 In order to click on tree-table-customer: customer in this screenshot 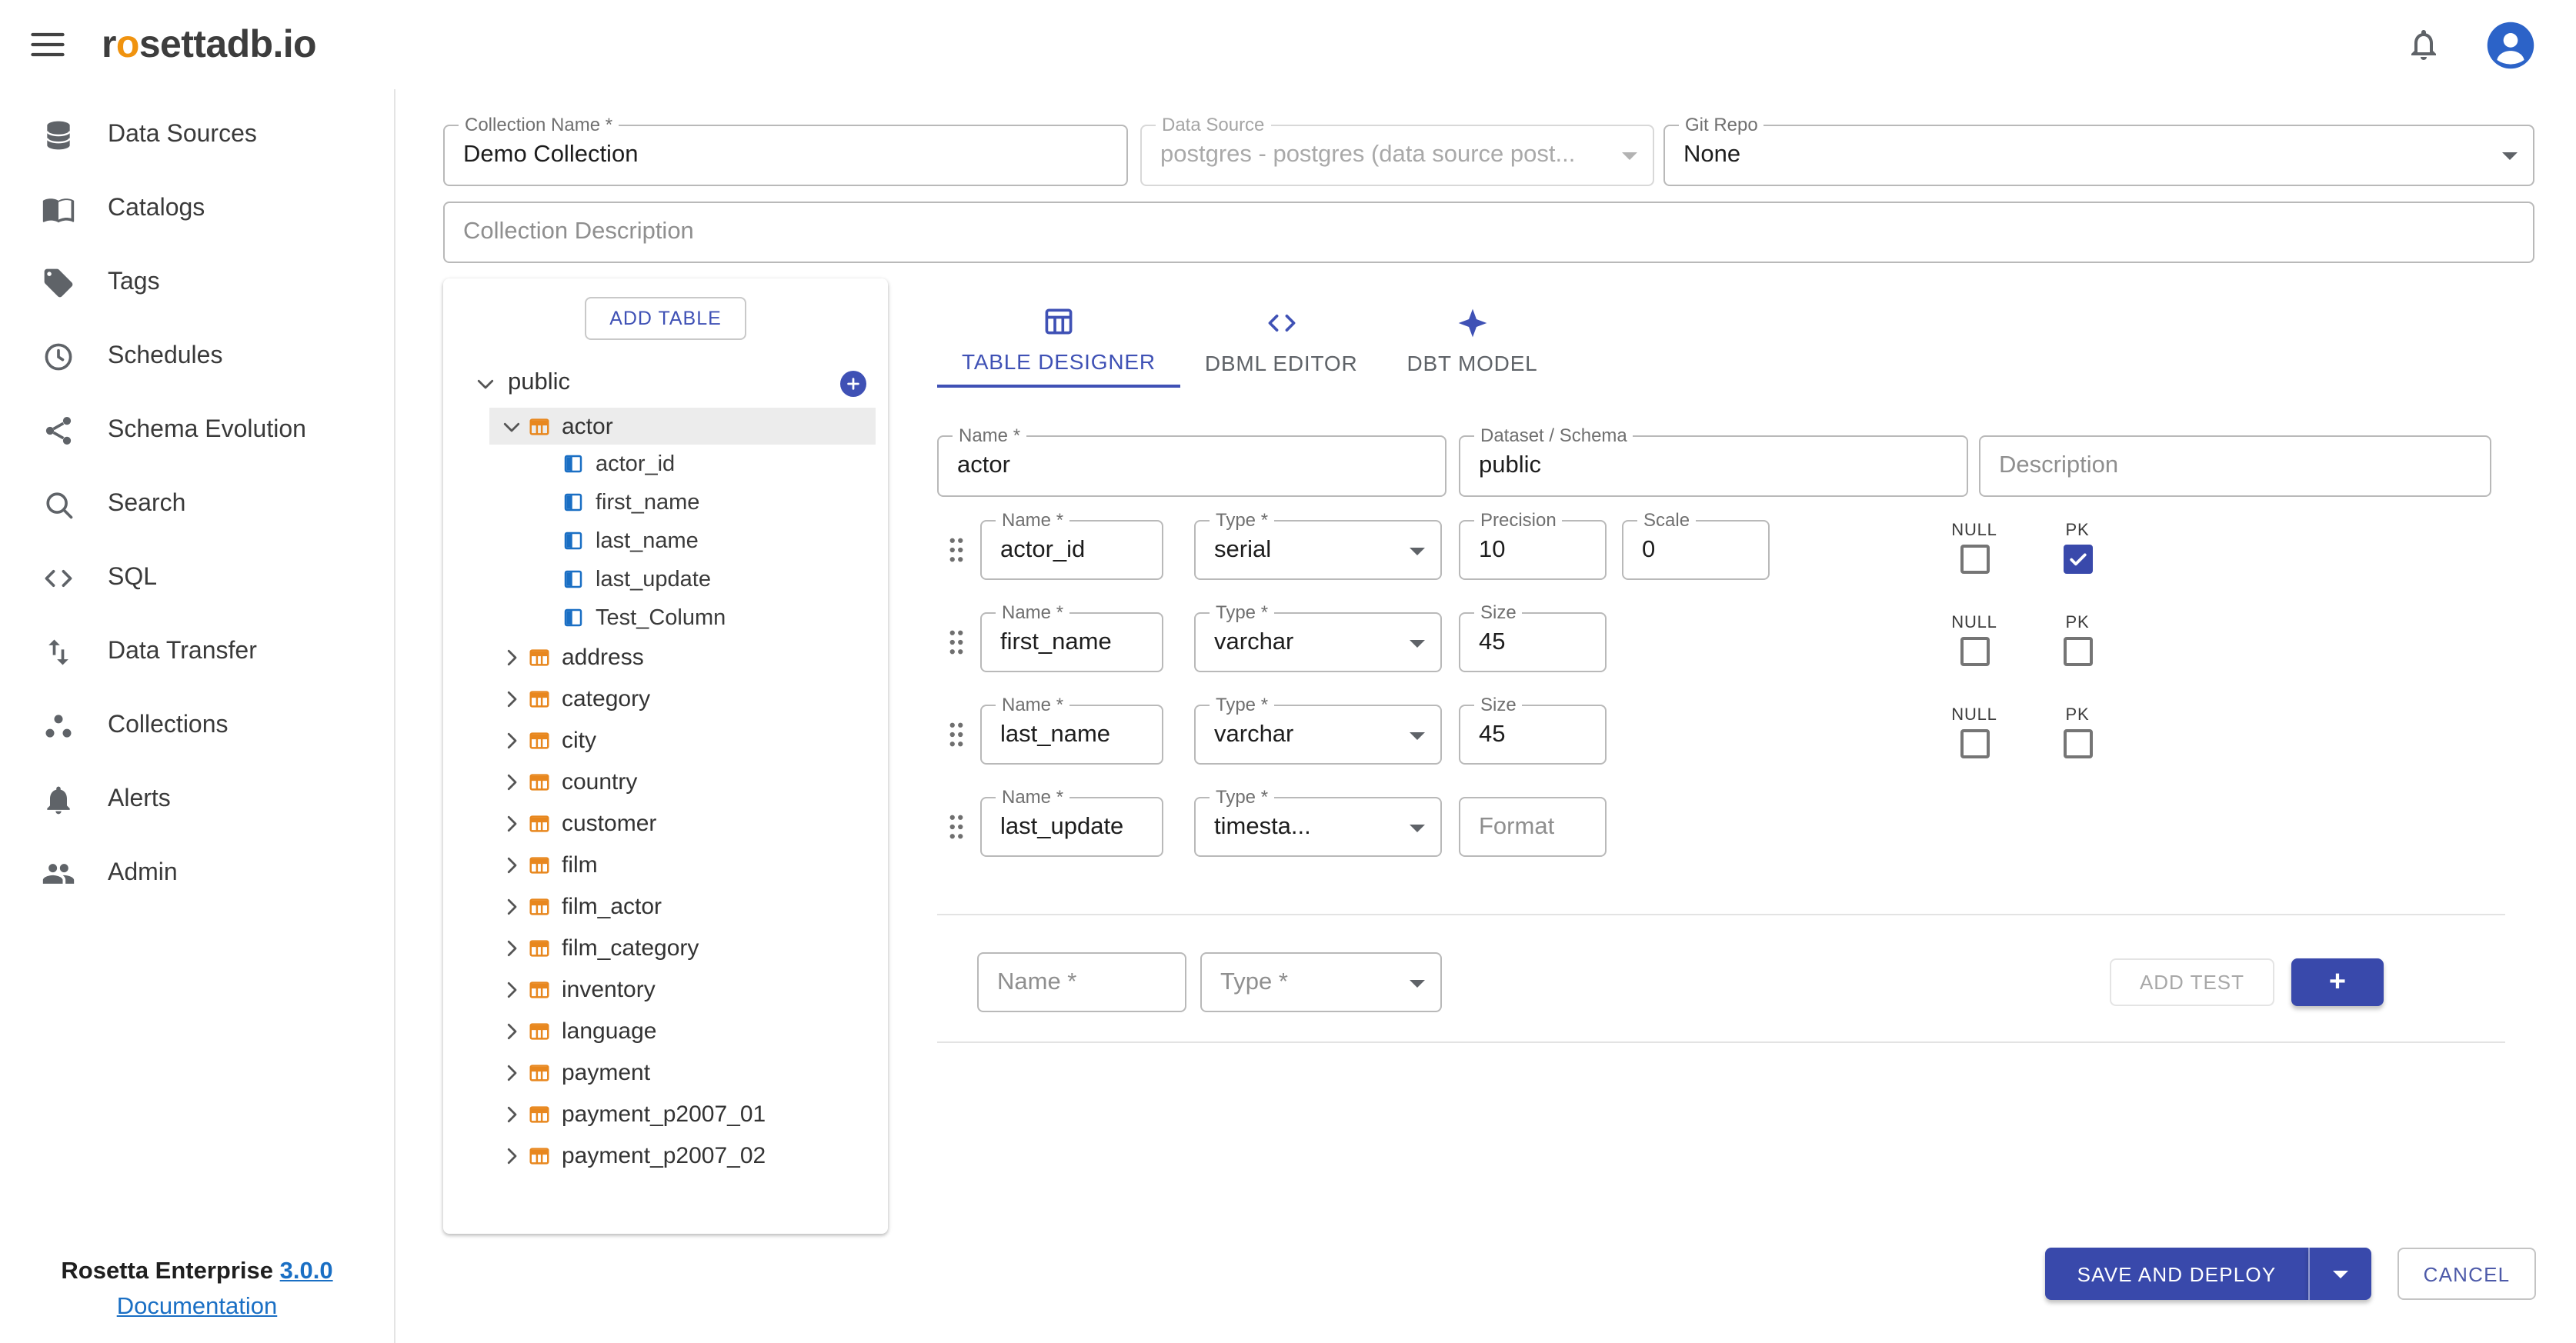, I will do `click(666, 824)`.